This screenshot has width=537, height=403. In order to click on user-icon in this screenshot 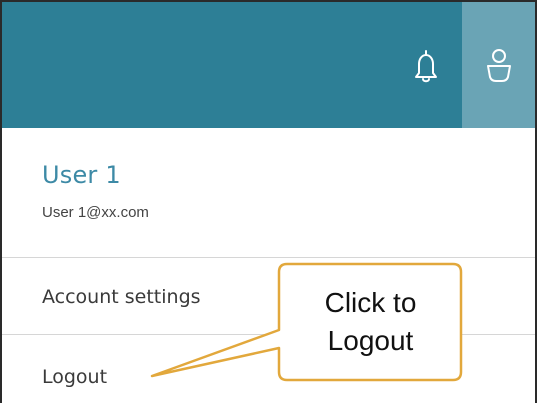, I will do `click(499, 65)`.